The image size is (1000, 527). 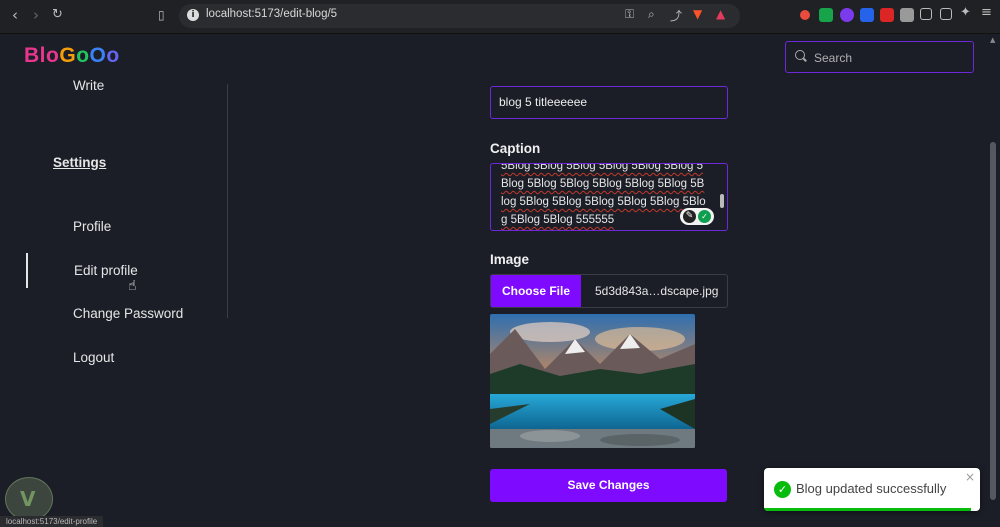 What do you see at coordinates (782, 489) in the screenshot?
I see `check-circle-icon: ✓` at bounding box center [782, 489].